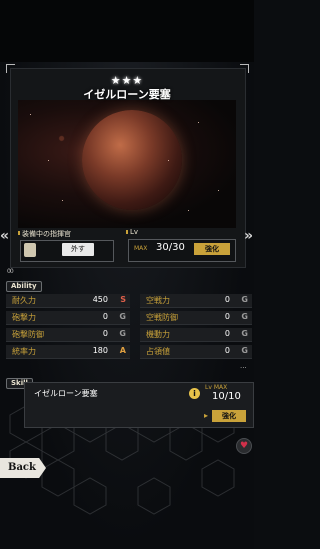  Describe the element at coordinates (212, 249) in the screenshot. I see `enhance-button: 強化` at that location.